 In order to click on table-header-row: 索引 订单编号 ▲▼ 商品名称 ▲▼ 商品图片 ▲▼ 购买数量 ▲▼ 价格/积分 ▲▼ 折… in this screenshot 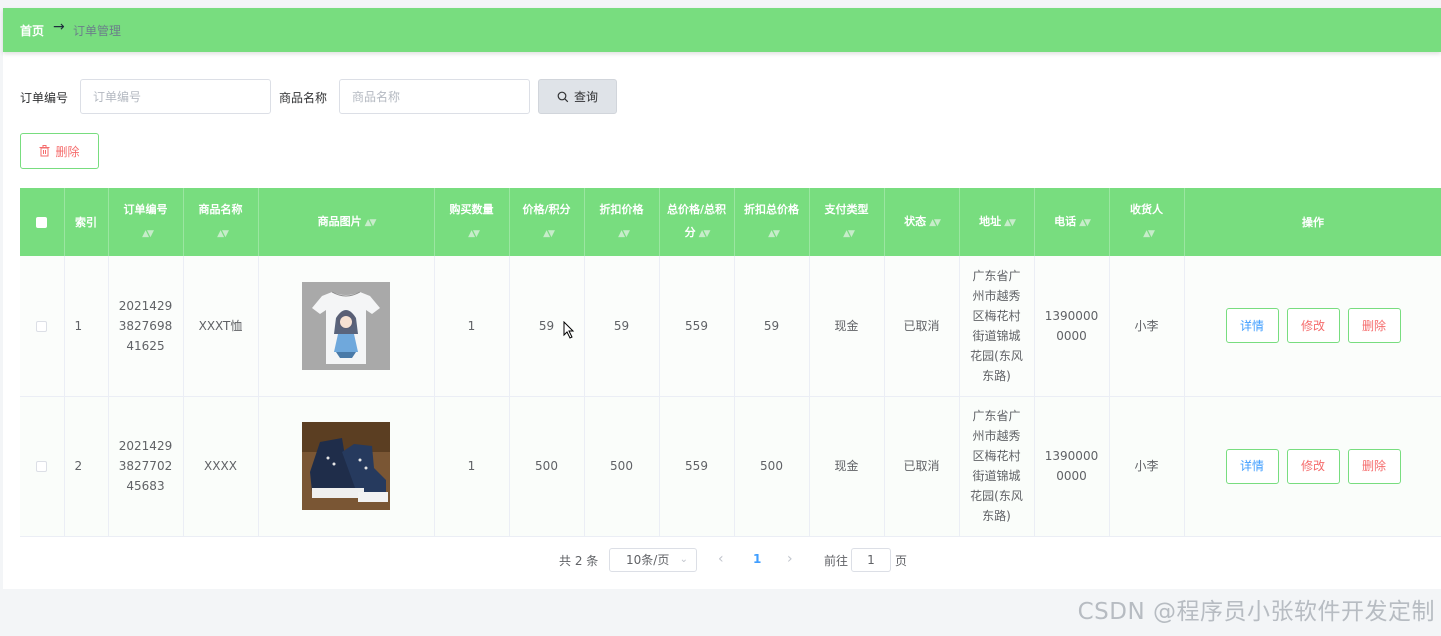, I will do `click(730, 222)`.